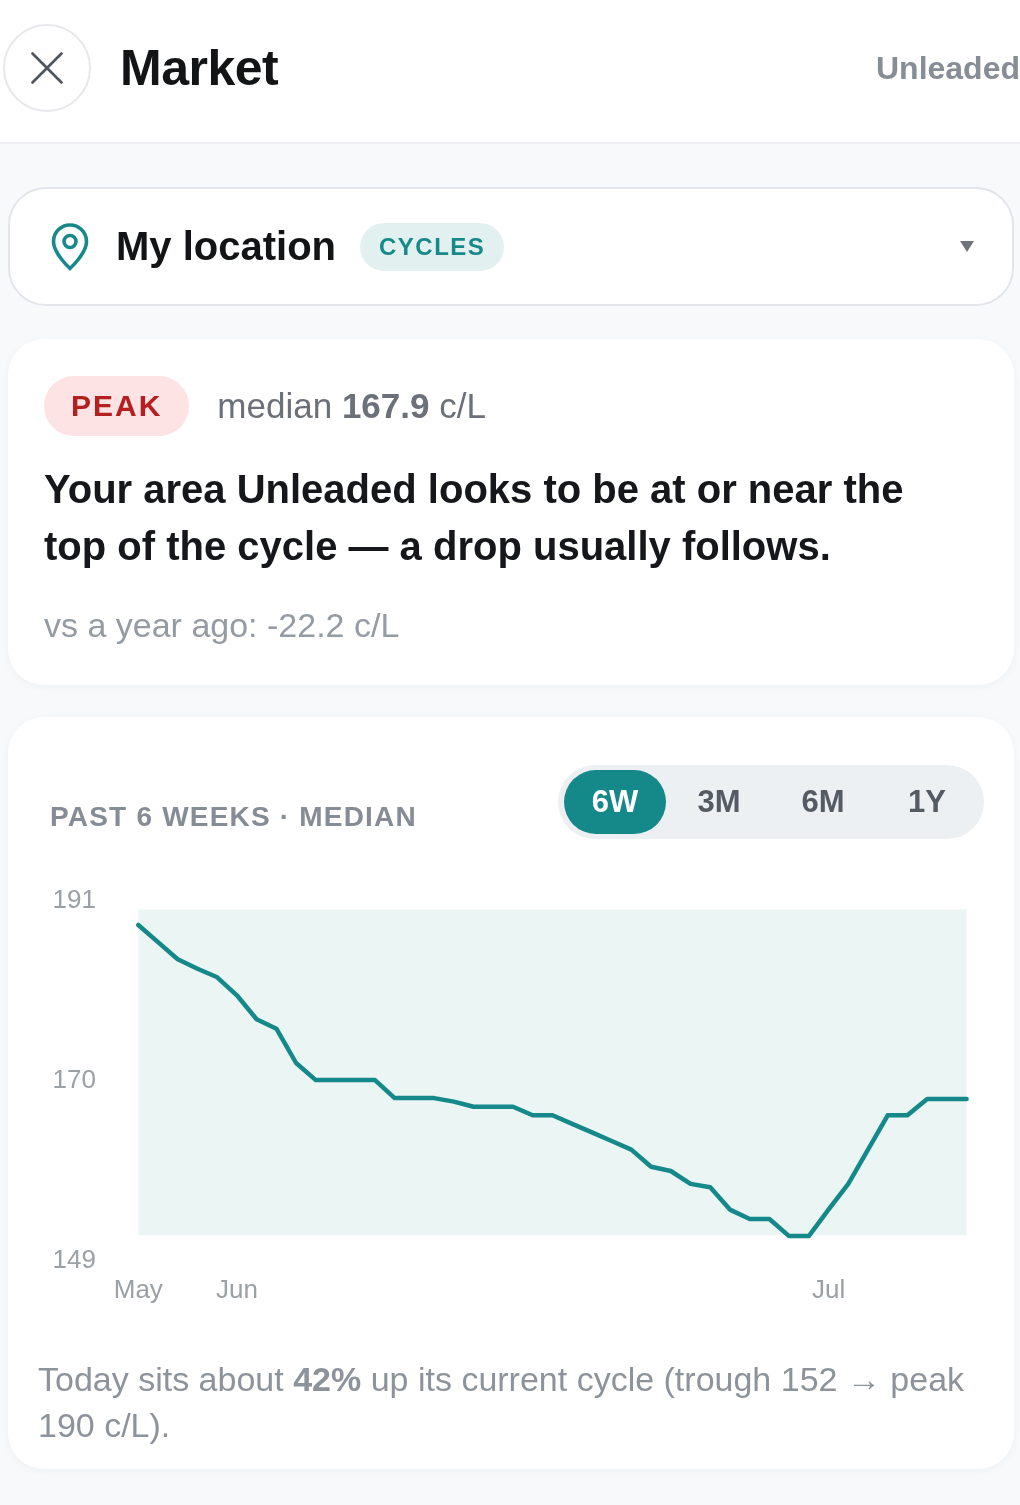 The height and width of the screenshot is (1505, 1020). Describe the element at coordinates (474, 518) in the screenshot. I see `status-message: Your area Unleaded looks to be at or near the top of the cycle — a drop usually follows.` at that location.